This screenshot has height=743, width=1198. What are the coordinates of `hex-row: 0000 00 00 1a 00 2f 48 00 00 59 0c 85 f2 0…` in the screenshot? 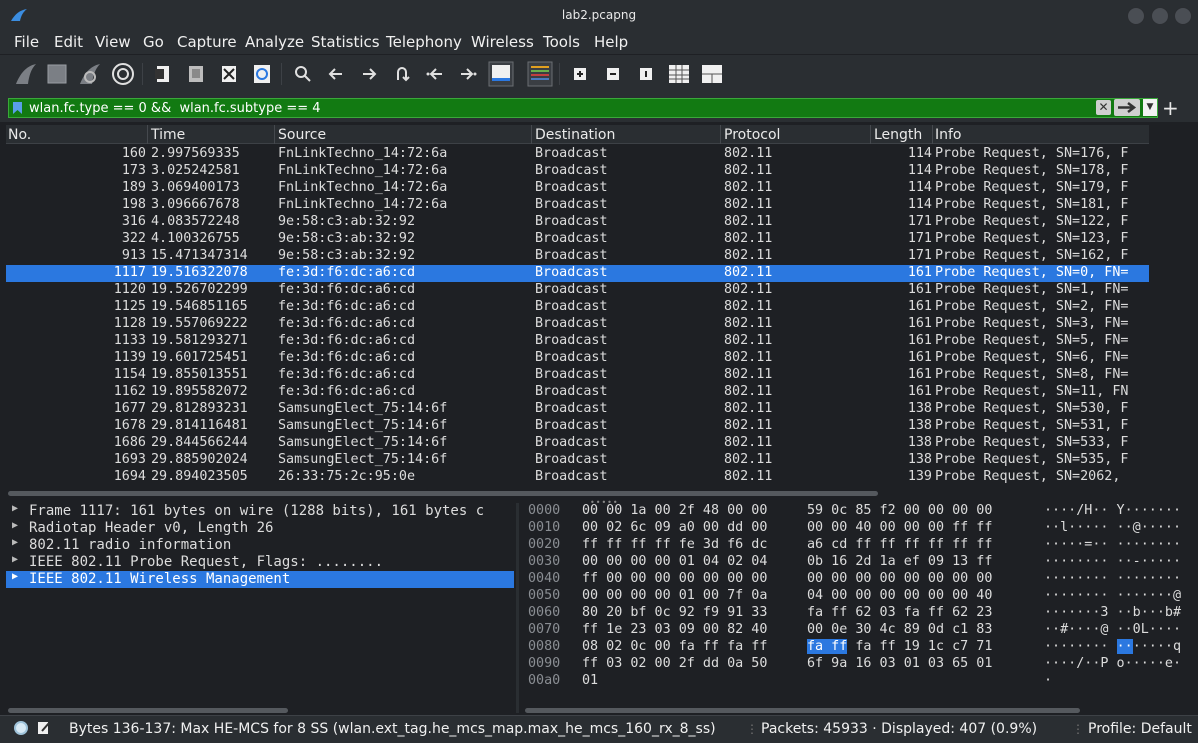 It's located at (860, 511).